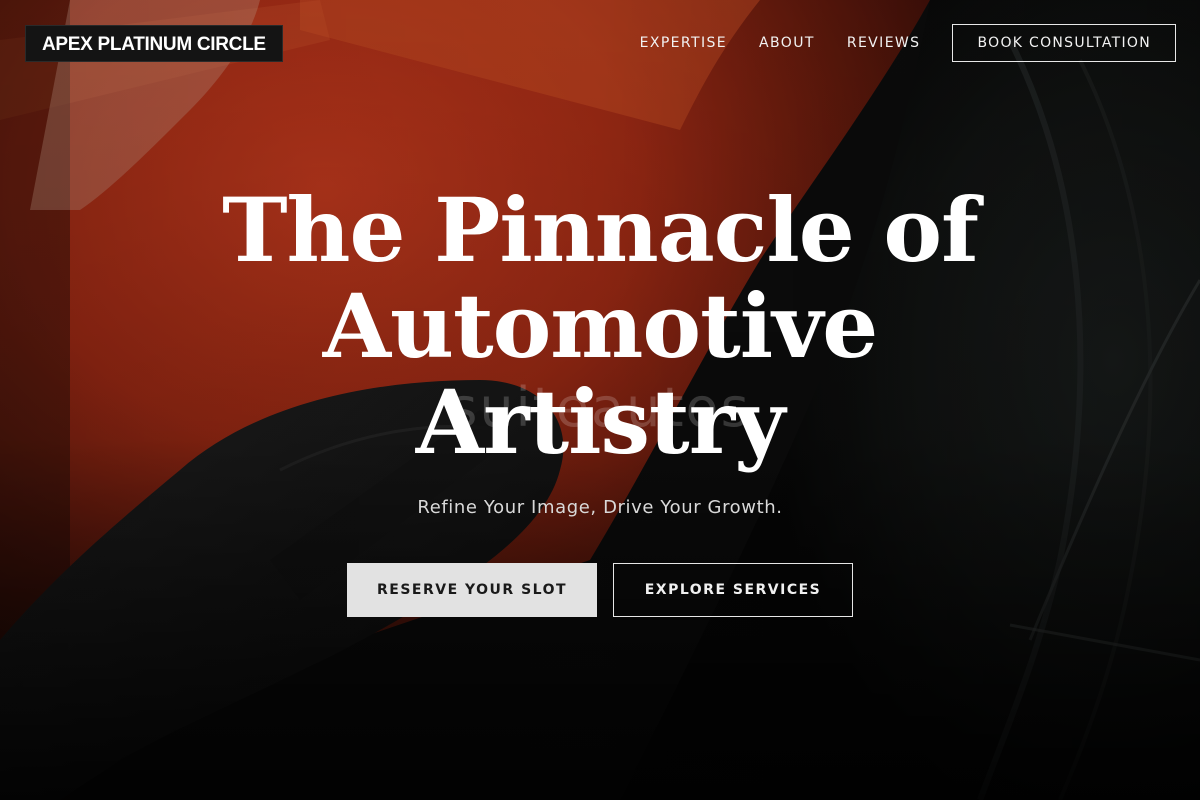 The image size is (1200, 800). I want to click on headline-line-1: The Pinnacle of, so click(600, 230).